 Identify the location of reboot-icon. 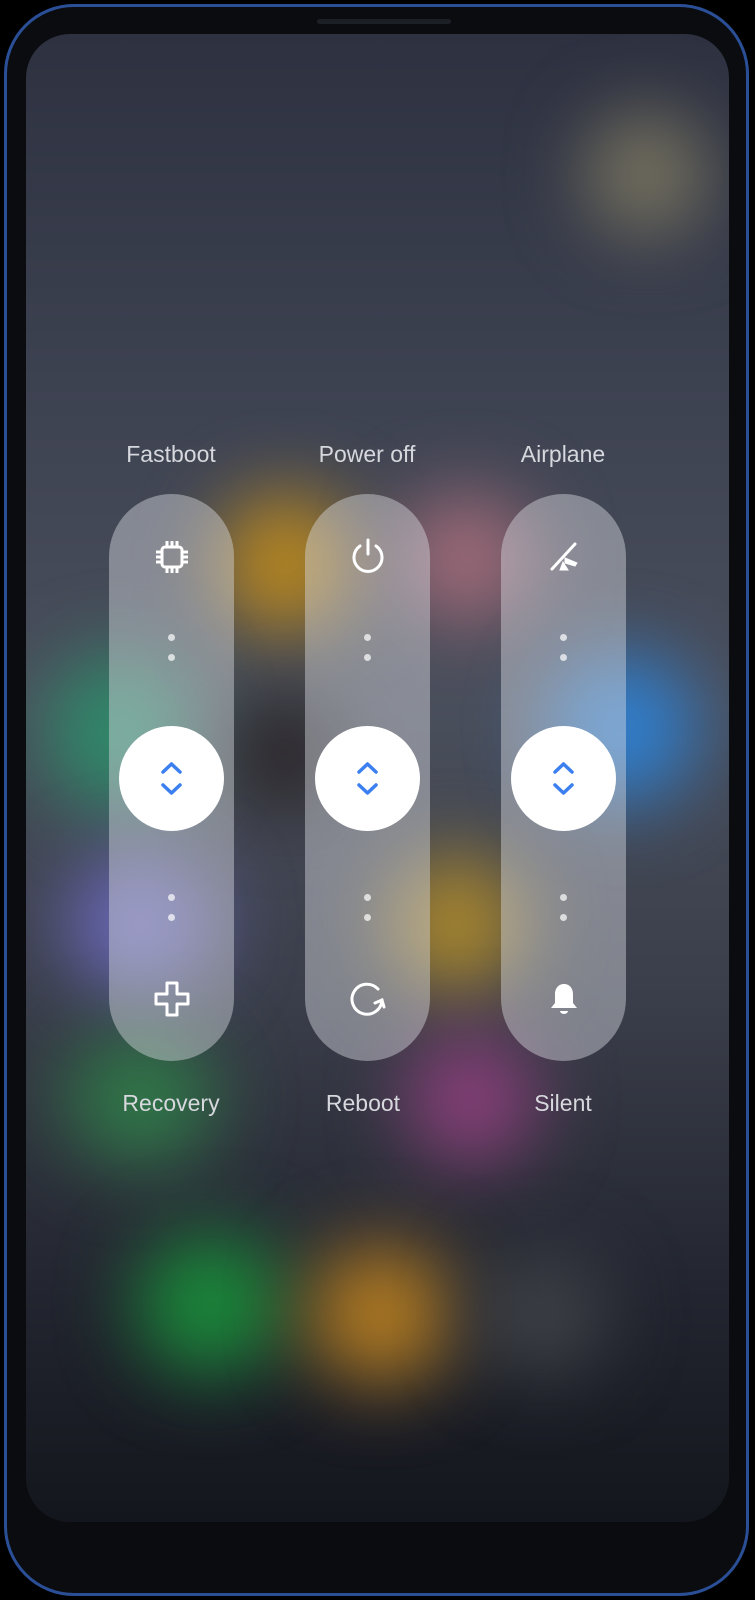
(368, 999).